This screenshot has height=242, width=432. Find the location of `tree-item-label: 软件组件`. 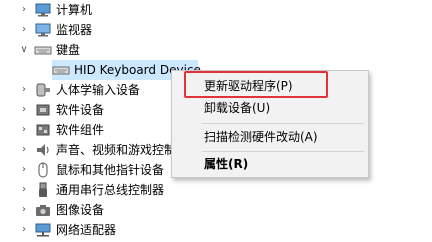

tree-item-label: 软件组件 is located at coordinates (80, 130).